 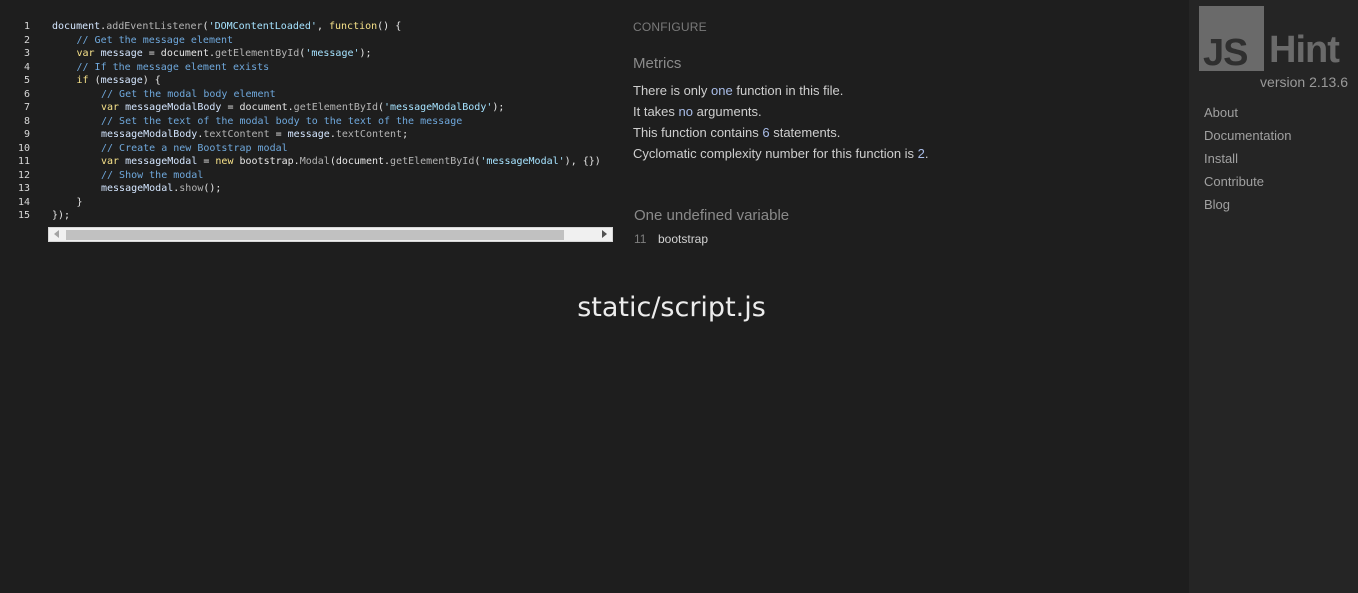 I want to click on scroll-left-arrow-icon, so click(x=56, y=234).